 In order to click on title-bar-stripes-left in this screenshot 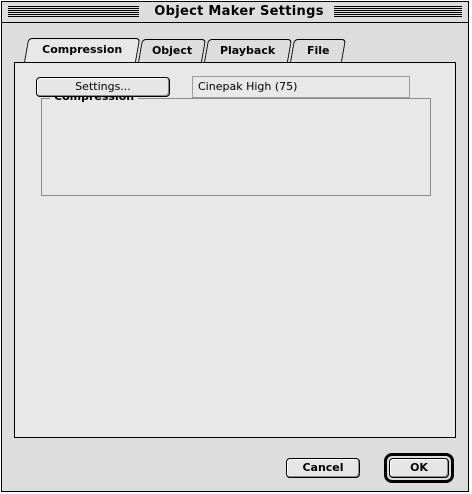, I will do `click(73, 11)`.